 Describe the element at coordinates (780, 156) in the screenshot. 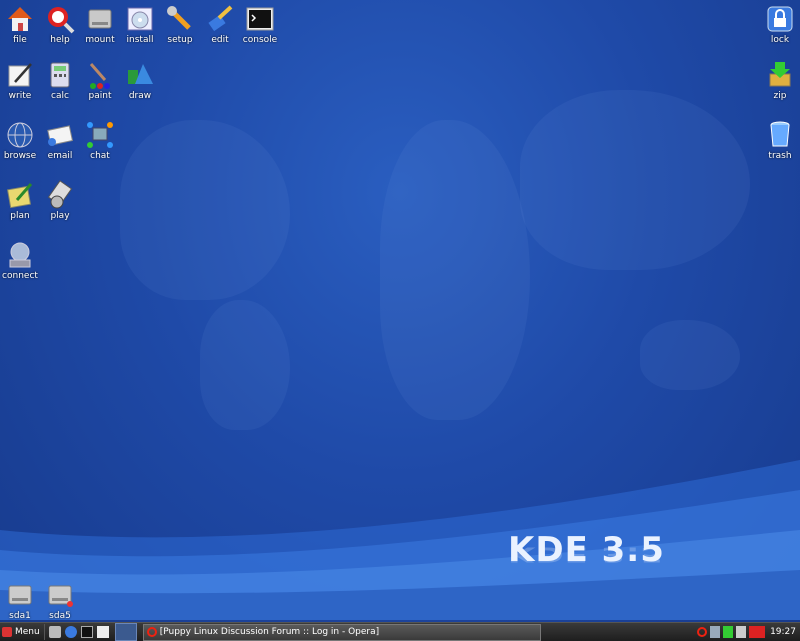

I see `desktop-icon-label: trash` at that location.